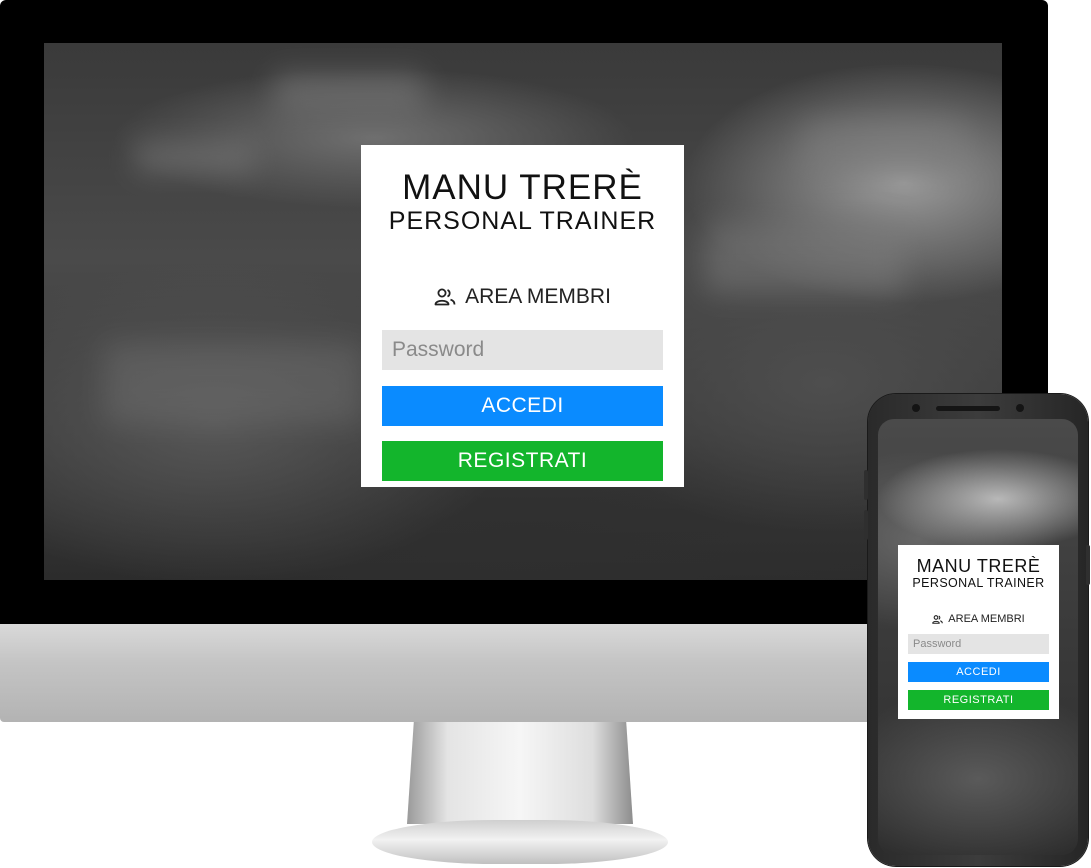 Image resolution: width=1091 pixels, height=868 pixels. I want to click on phone-sensor-icon, so click(1020, 408).